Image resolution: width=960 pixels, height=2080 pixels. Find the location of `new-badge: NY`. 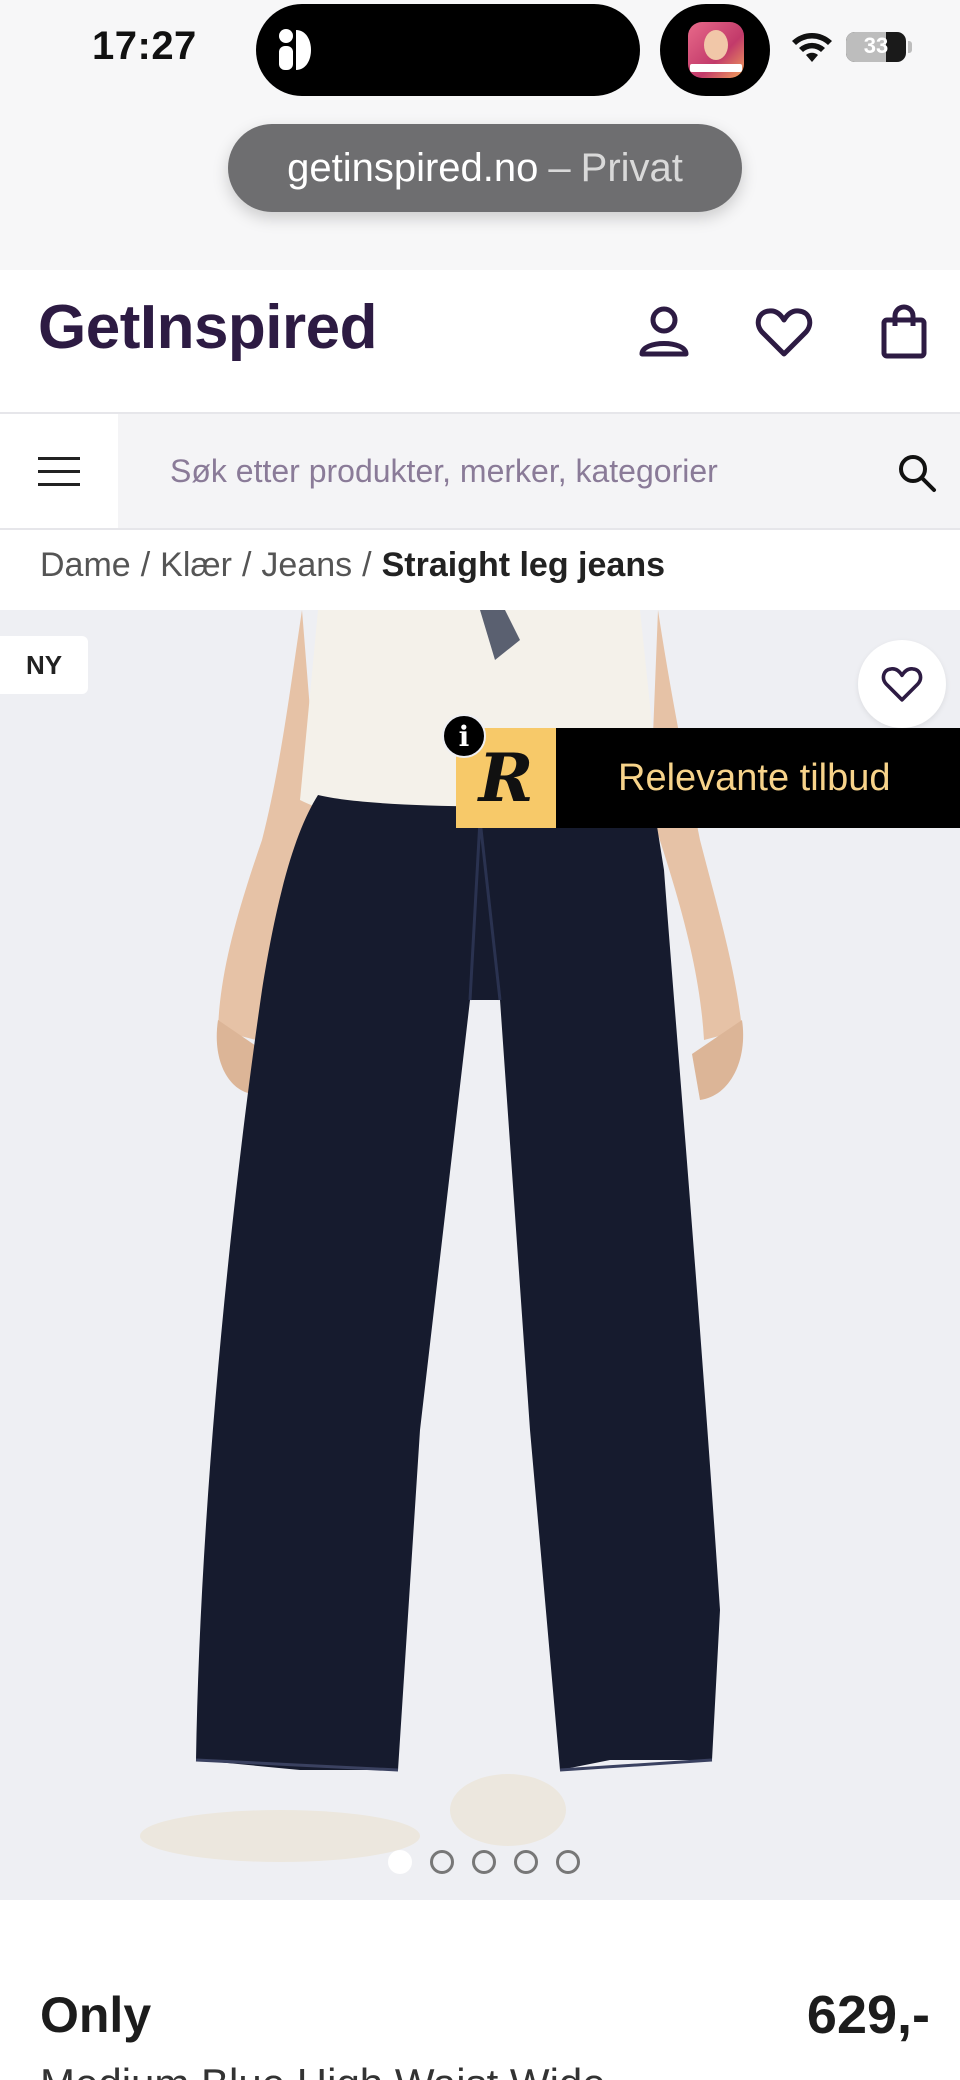

new-badge: NY is located at coordinates (44, 665).